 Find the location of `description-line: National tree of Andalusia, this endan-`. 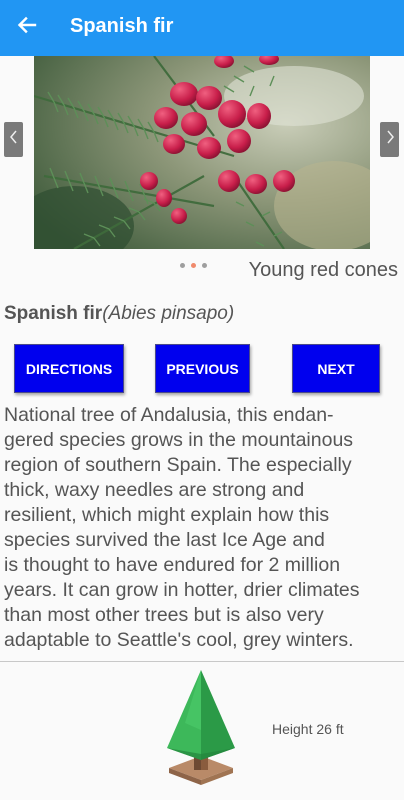

description-line: National tree of Andalusia, this endan- is located at coordinates (169, 415).